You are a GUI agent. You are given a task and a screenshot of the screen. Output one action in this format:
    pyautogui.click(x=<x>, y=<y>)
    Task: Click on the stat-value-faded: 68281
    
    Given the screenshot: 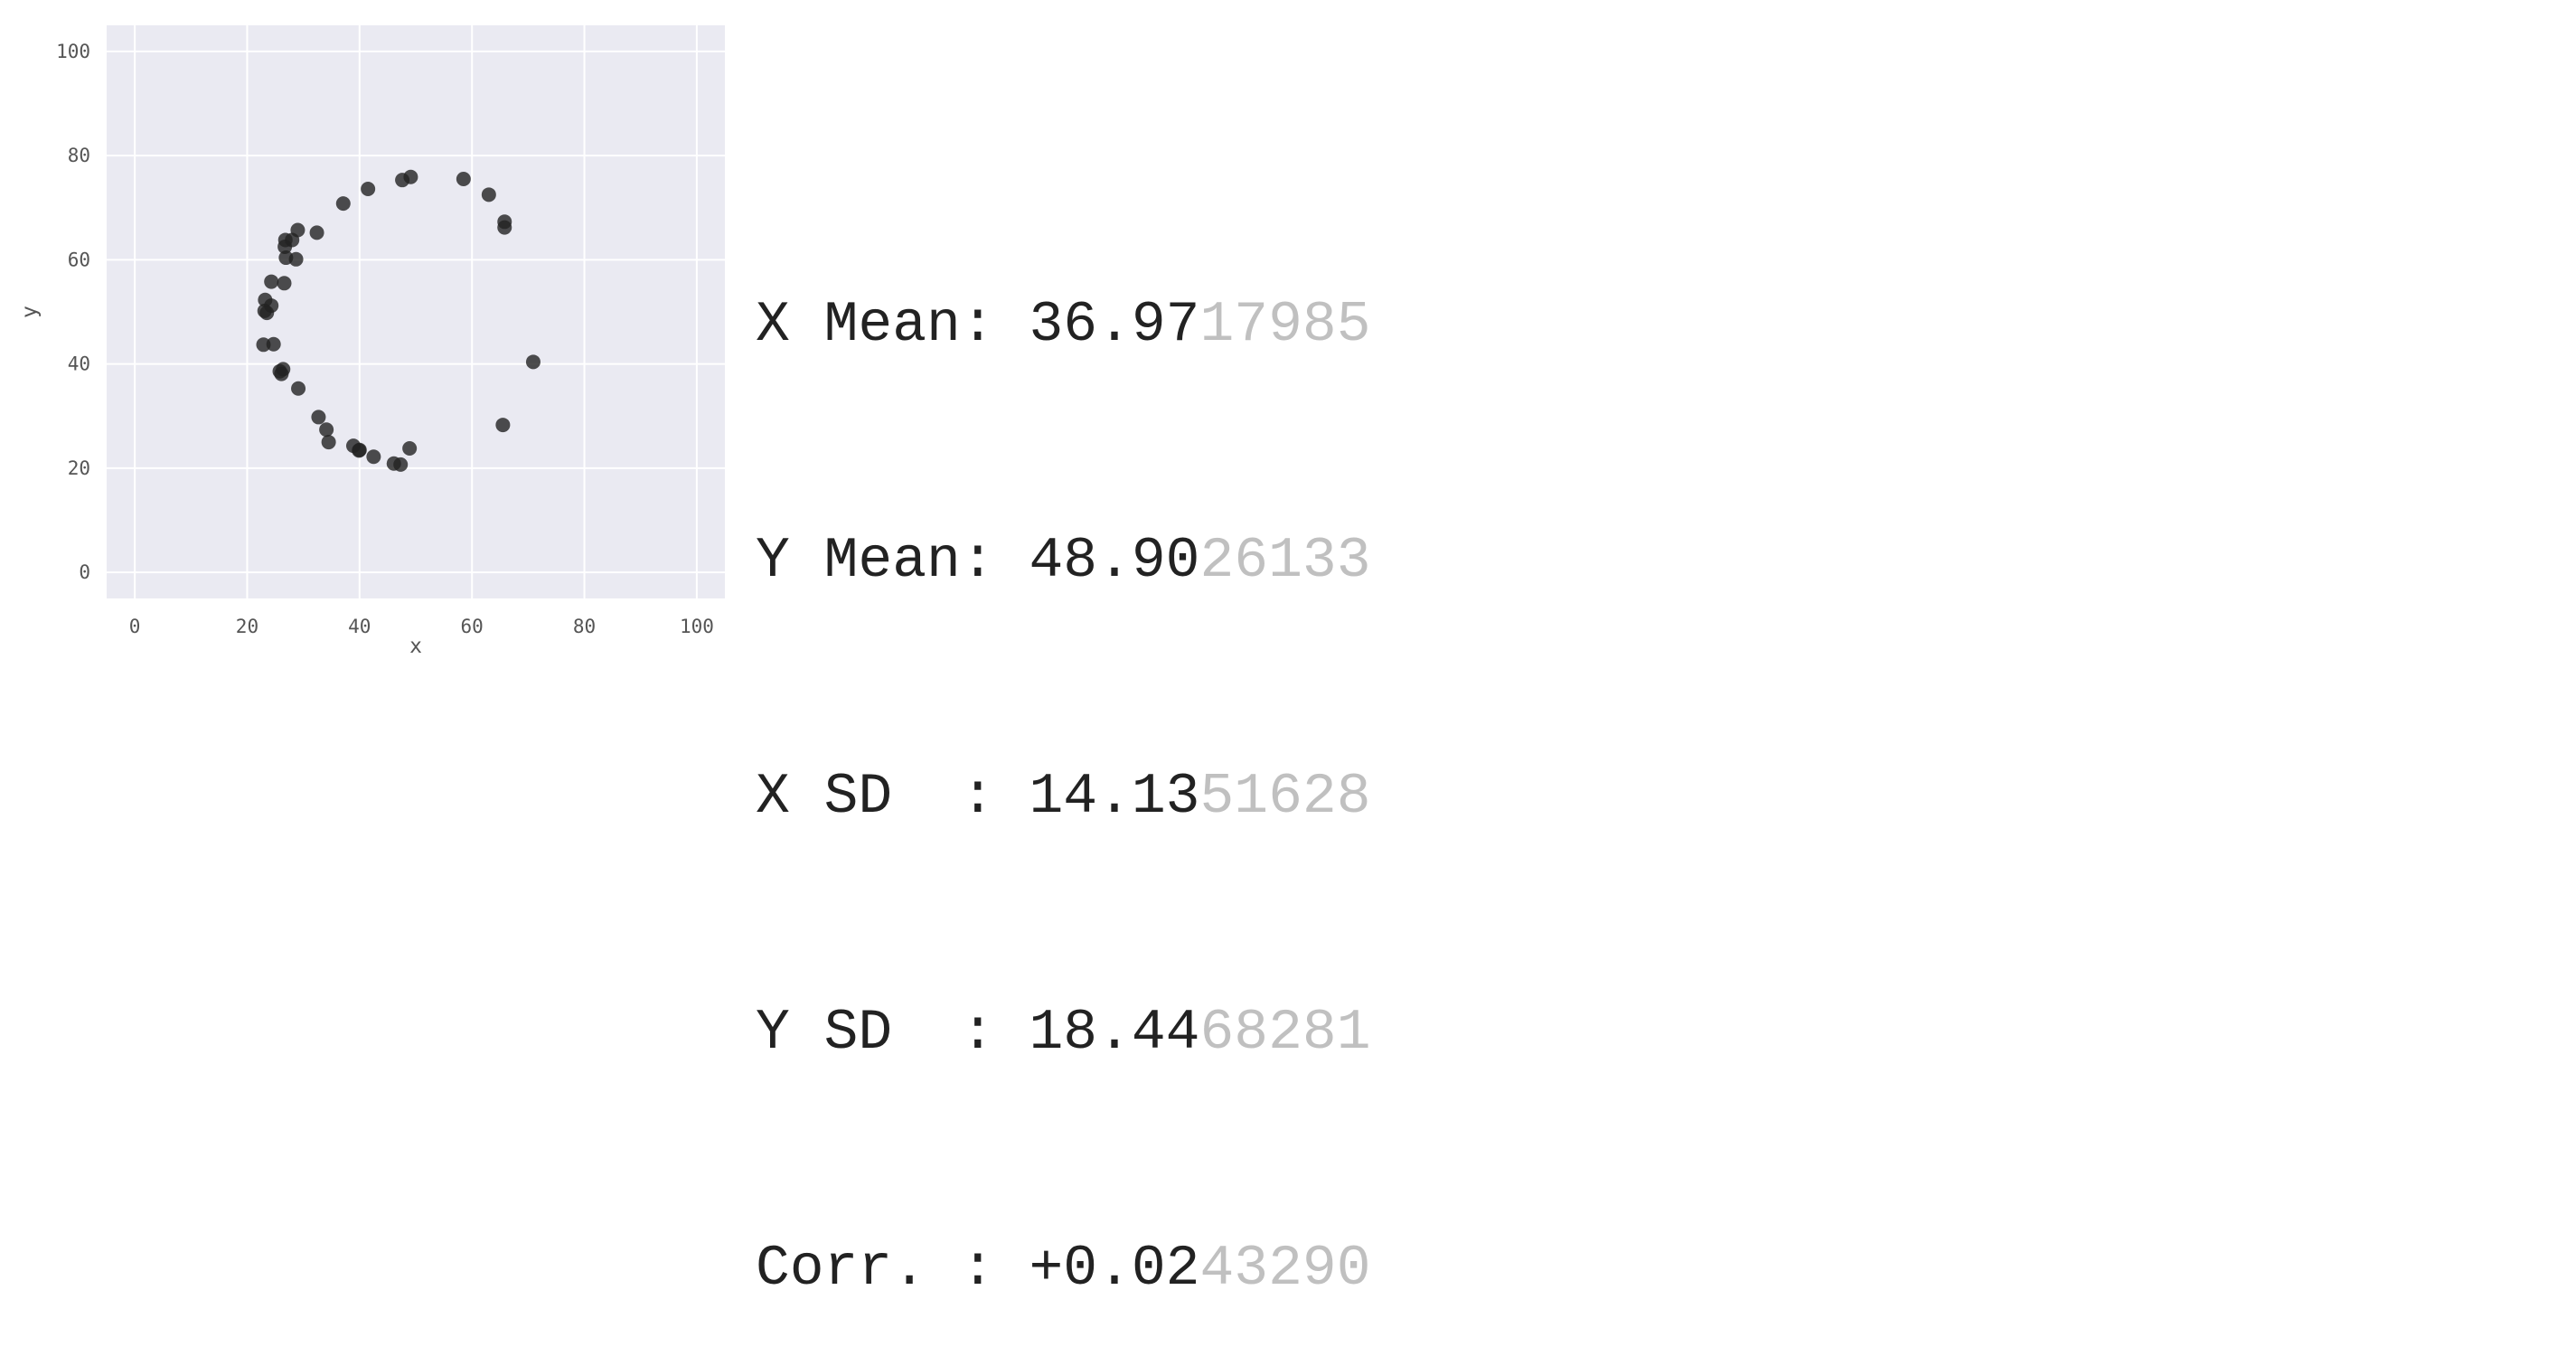 What is the action you would take?
    pyautogui.click(x=1285, y=1033)
    